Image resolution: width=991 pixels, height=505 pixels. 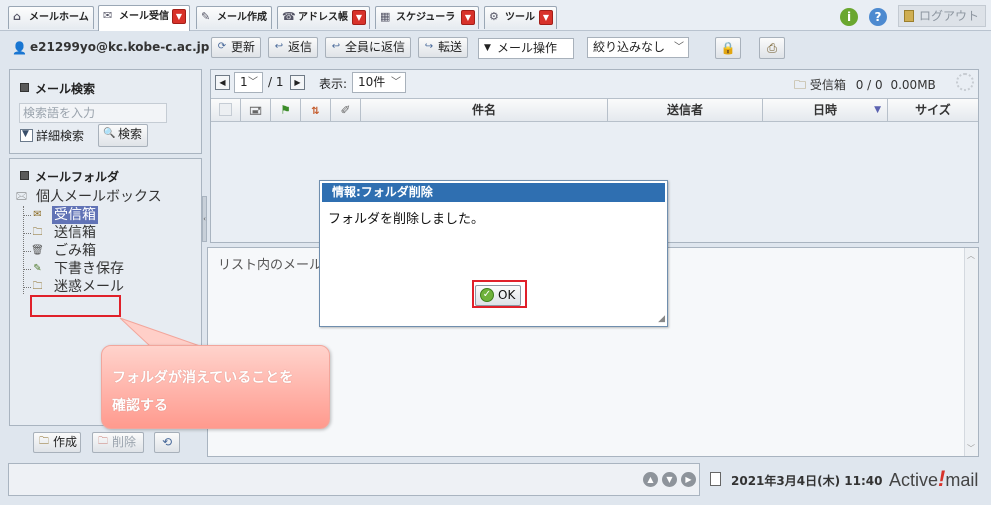 What do you see at coordinates (333, 84) in the screenshot?
I see `display-label: 表示:` at bounding box center [333, 84].